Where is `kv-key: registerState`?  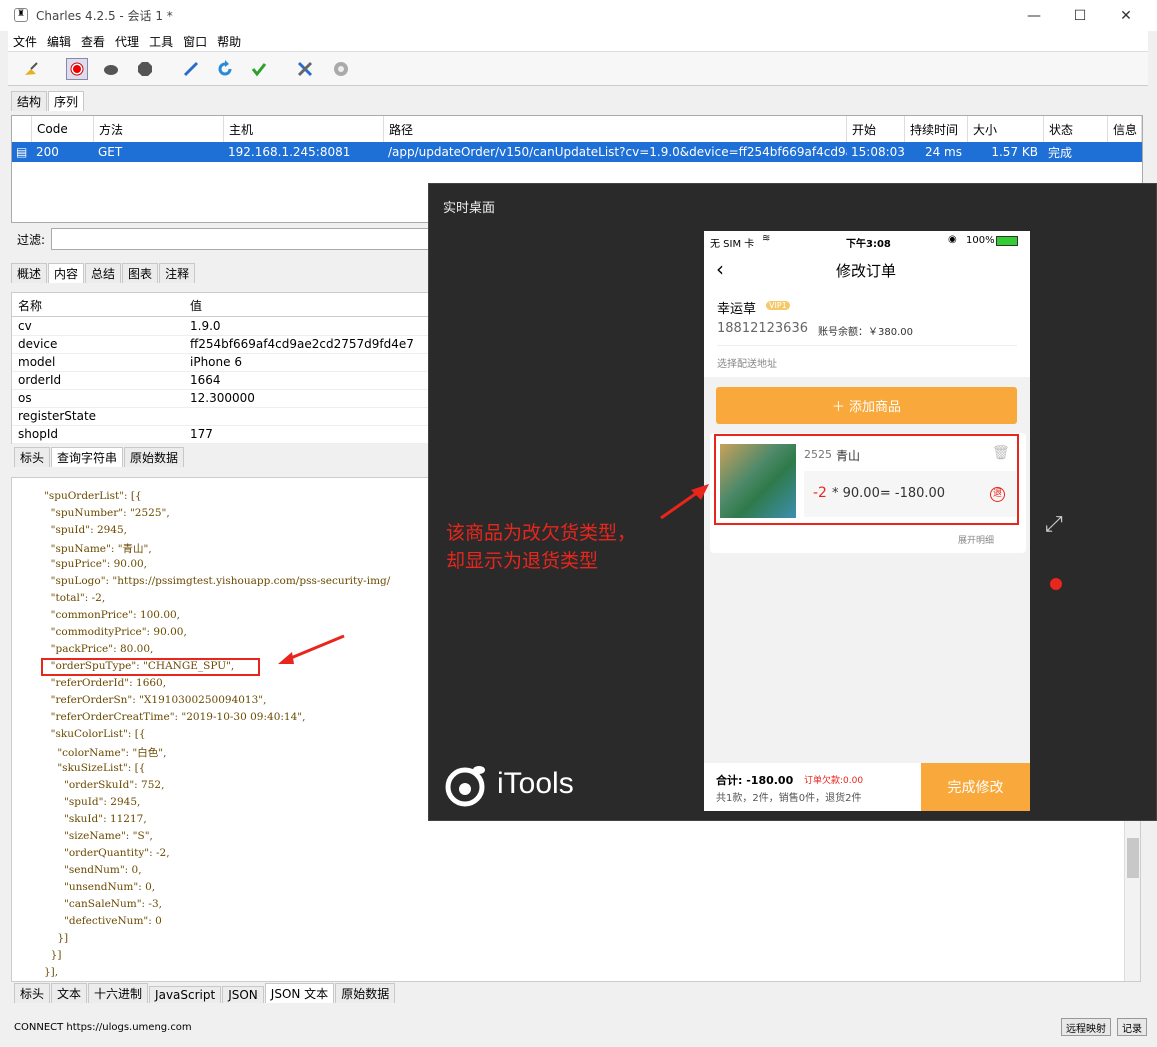 kv-key: registerState is located at coordinates (57, 416).